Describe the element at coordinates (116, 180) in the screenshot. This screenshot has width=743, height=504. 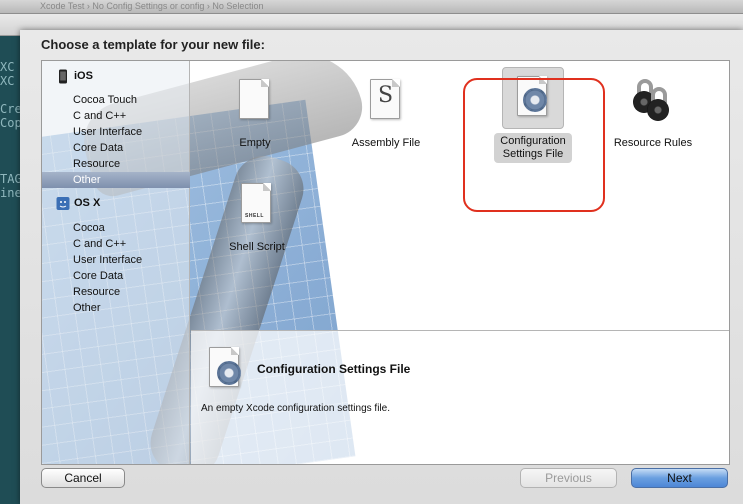
I see `sidebar-item-other-selected: Other` at that location.